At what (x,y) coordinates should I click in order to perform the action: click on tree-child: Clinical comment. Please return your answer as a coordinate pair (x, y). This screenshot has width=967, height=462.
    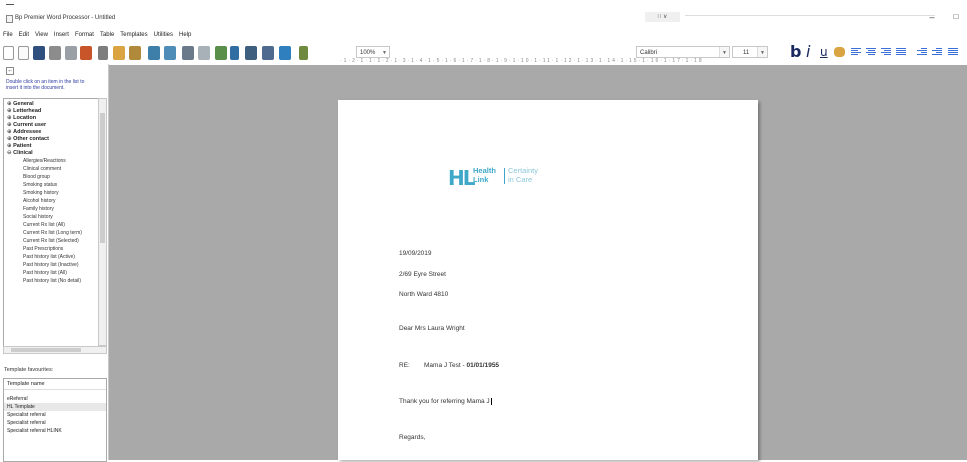
    Looking at the image, I should click on (42, 169).